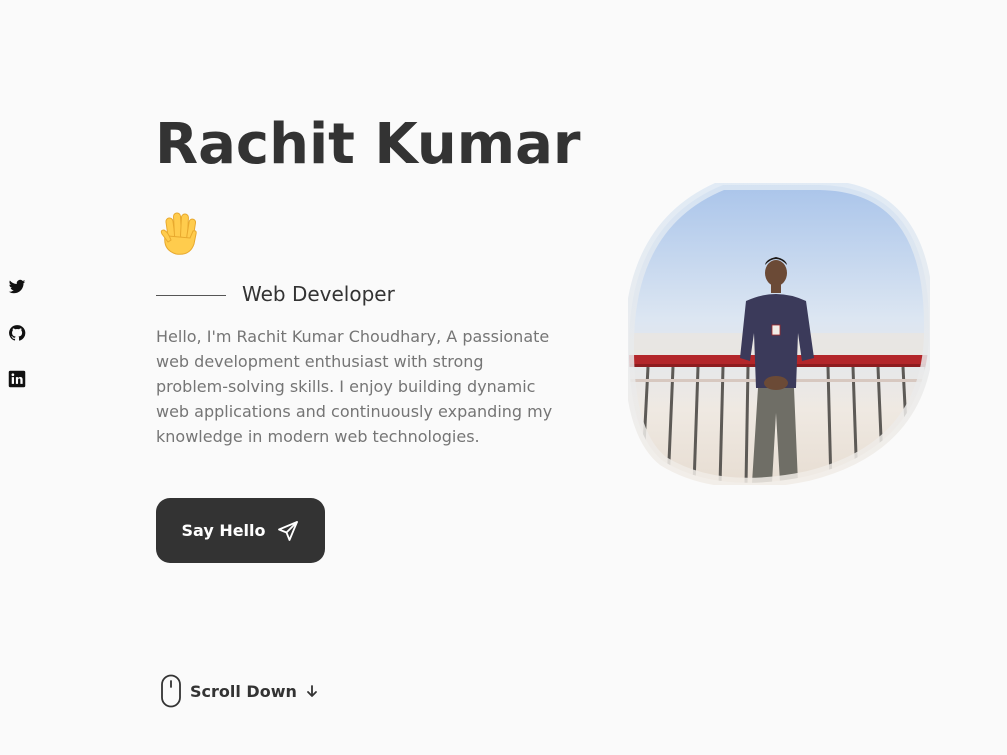 The width and height of the screenshot is (1007, 755). Describe the element at coordinates (191, 295) in the screenshot. I see `subtitle-divider` at that location.